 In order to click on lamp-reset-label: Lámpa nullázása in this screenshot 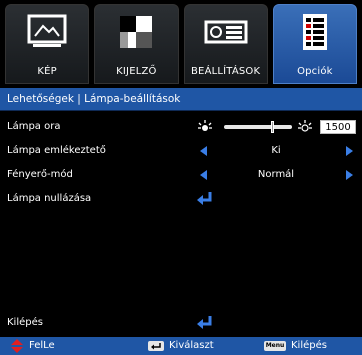, I will do `click(49, 198)`.